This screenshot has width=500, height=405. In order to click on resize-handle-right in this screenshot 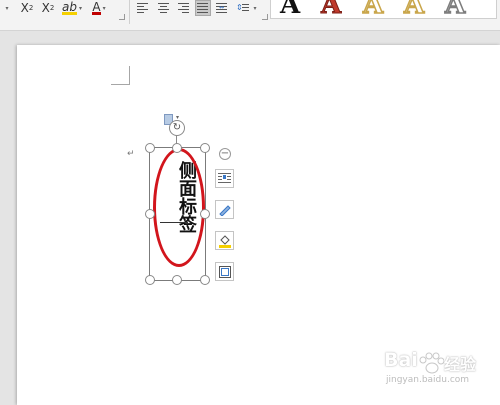, I will do `click(205, 214)`.